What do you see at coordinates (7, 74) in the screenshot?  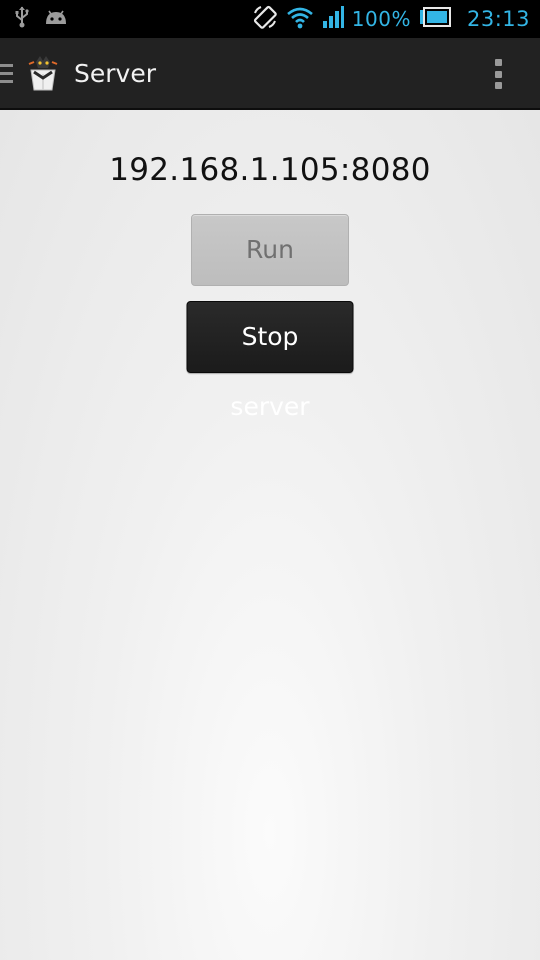 I see `drawer-icon` at bounding box center [7, 74].